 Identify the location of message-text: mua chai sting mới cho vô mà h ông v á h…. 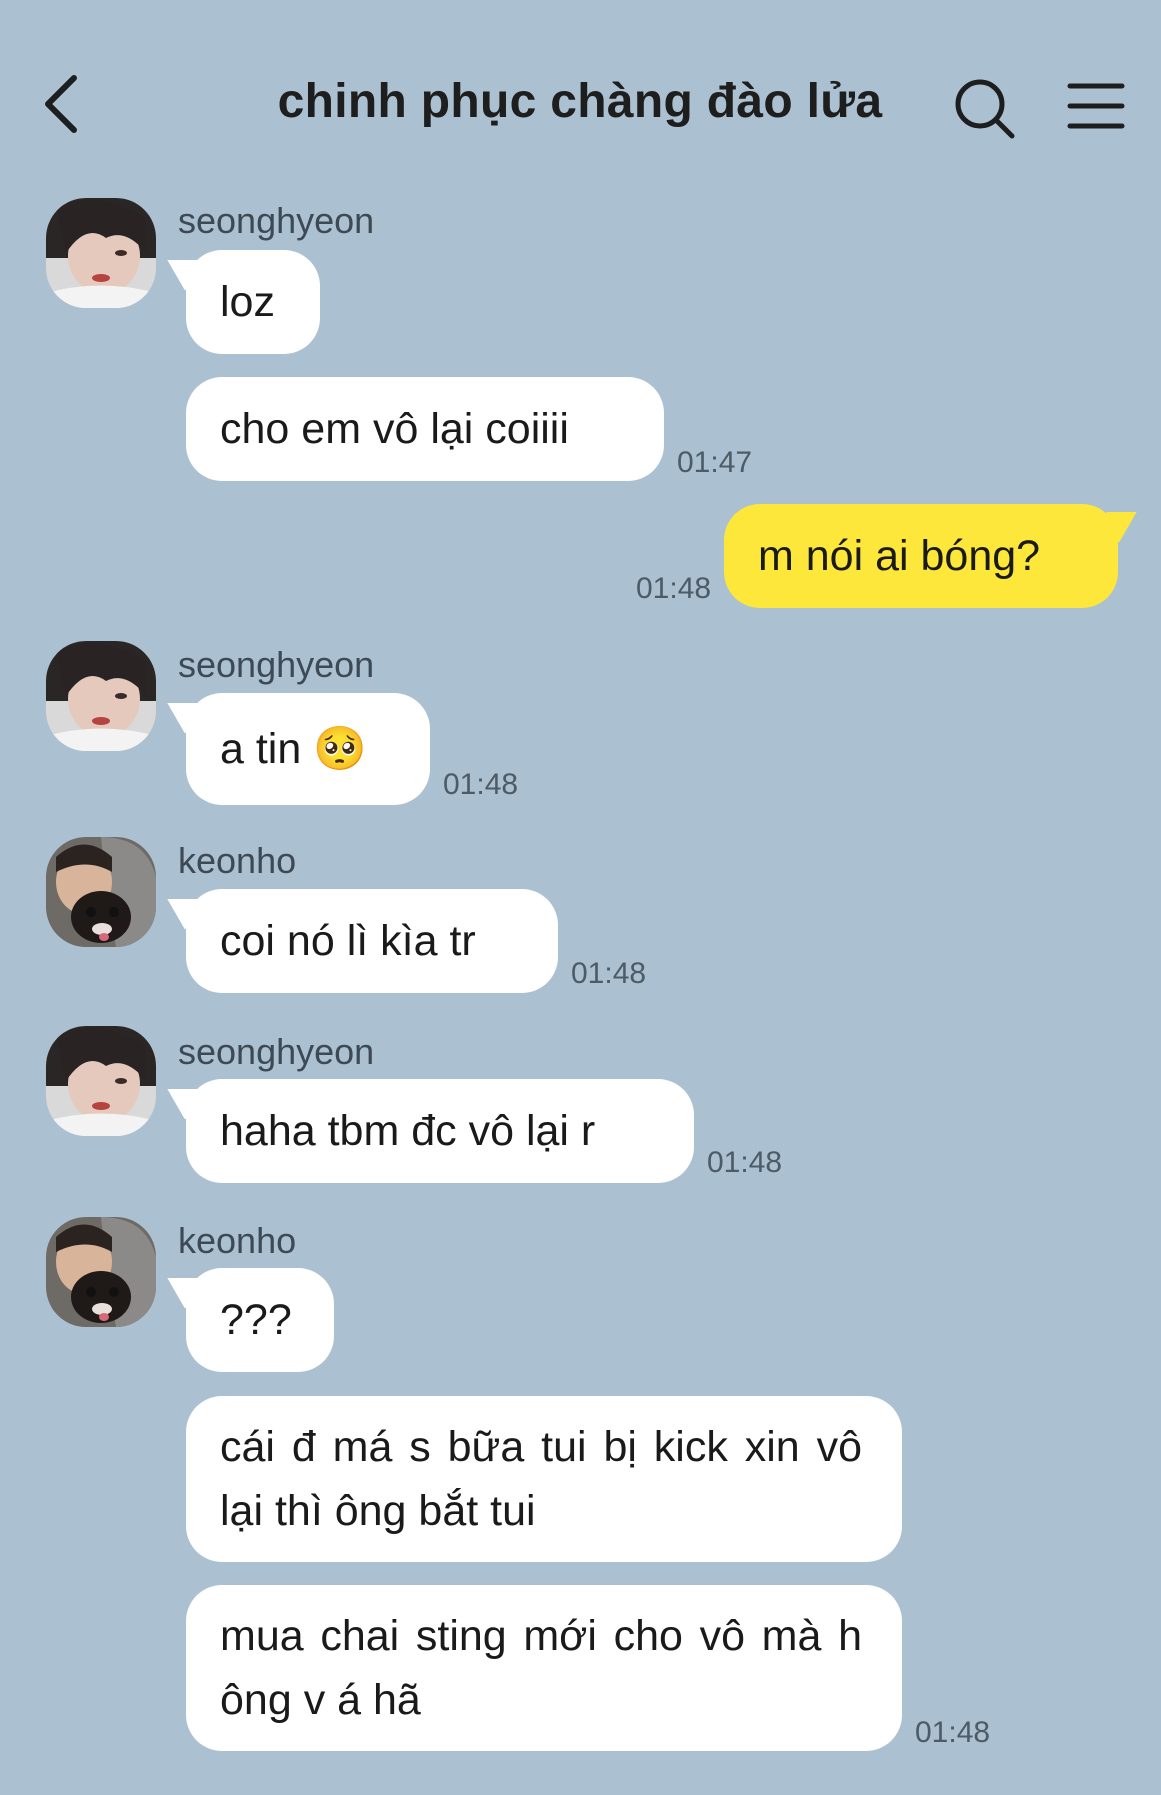
(541, 1668).